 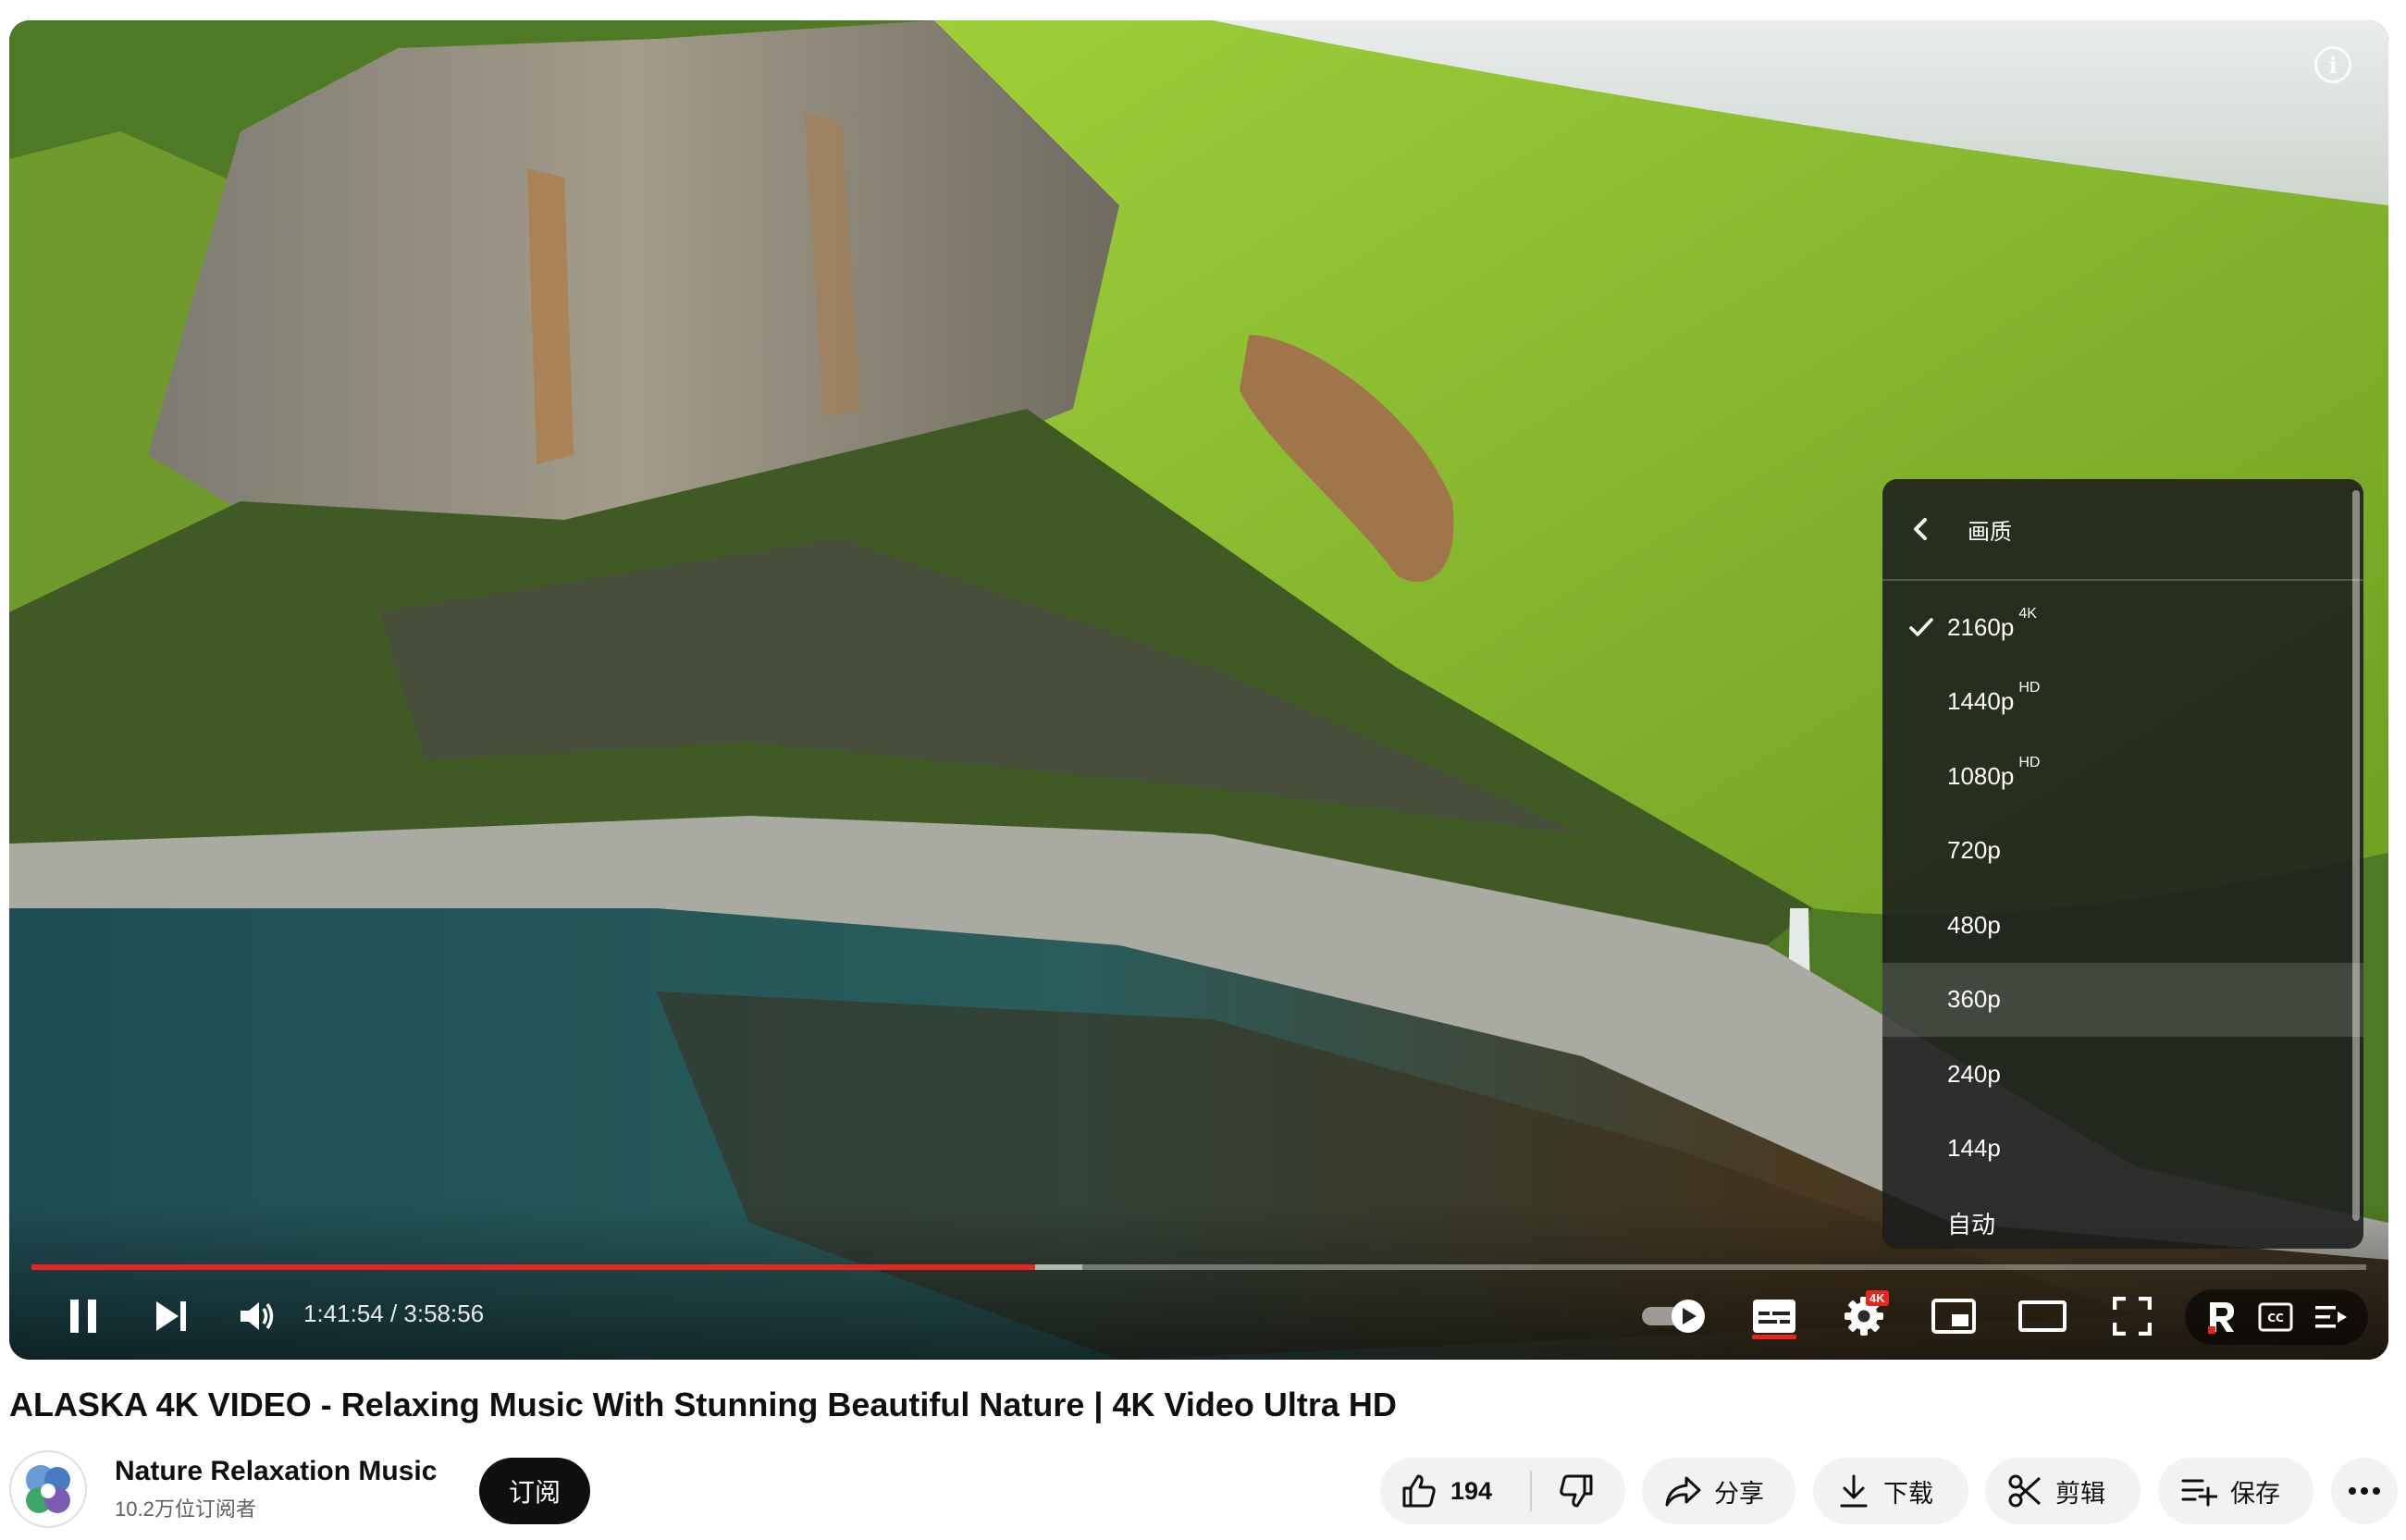 What do you see at coordinates (1198, 1267) in the screenshot?
I see `progress-bar` at bounding box center [1198, 1267].